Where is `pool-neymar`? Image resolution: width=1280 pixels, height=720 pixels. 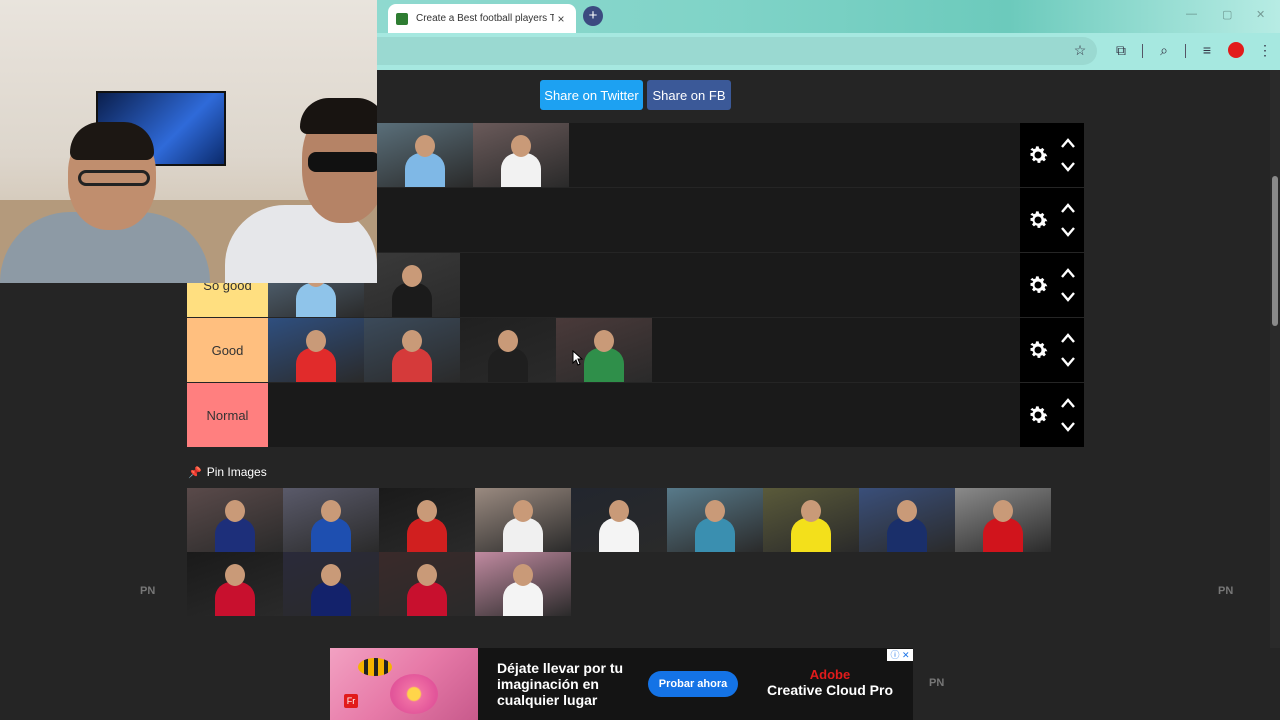
pool-neymar is located at coordinates (331, 584).